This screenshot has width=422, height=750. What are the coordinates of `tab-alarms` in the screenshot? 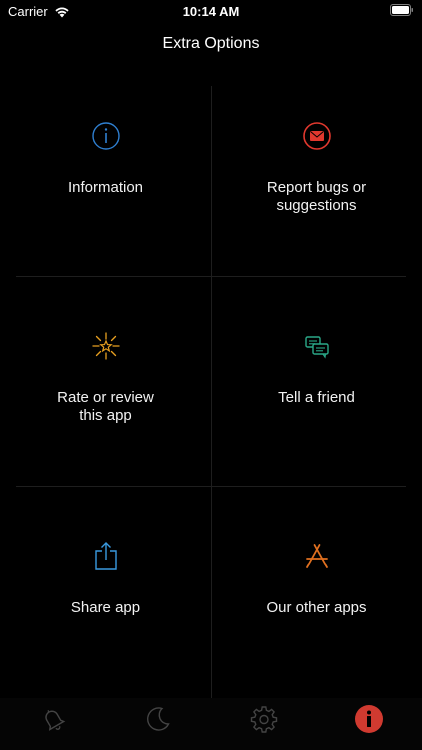 It's located at (52, 721).